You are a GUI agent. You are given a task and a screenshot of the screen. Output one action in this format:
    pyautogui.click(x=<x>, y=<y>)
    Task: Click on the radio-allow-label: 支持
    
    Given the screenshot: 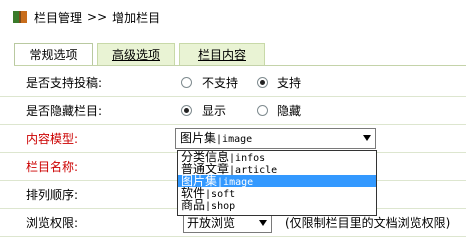 What is the action you would take?
    pyautogui.click(x=289, y=83)
    